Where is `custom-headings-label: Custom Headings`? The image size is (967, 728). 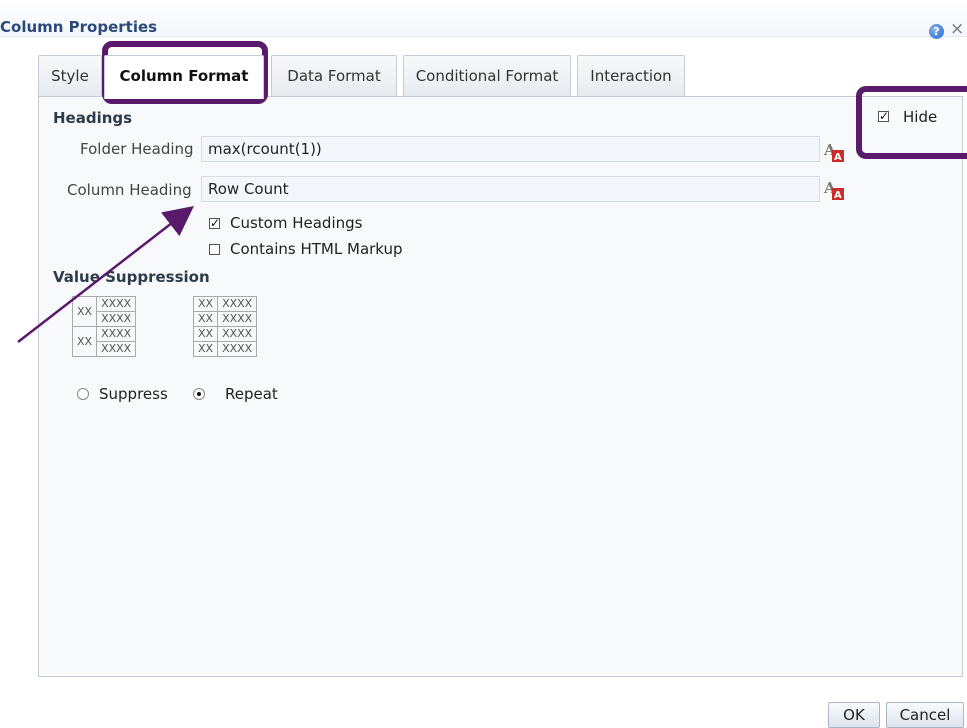
custom-headings-label: Custom Headings is located at coordinates (296, 223).